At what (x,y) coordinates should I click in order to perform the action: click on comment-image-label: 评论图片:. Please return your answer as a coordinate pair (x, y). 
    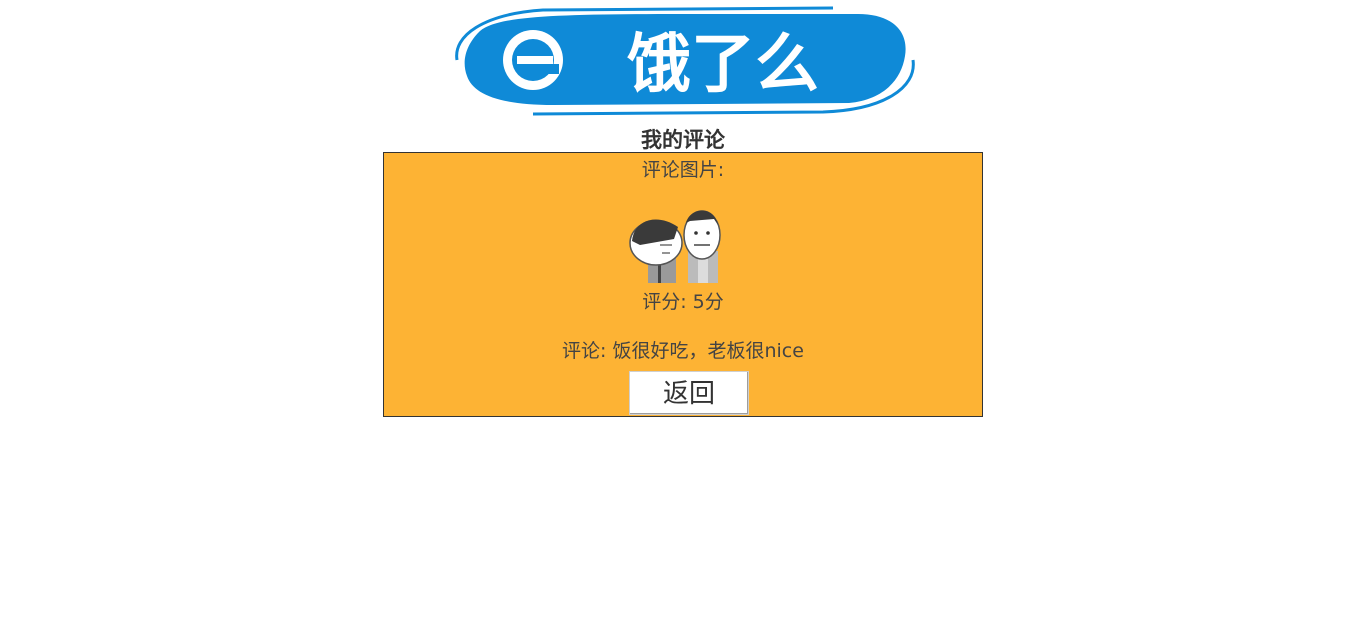
    Looking at the image, I should click on (683, 170).